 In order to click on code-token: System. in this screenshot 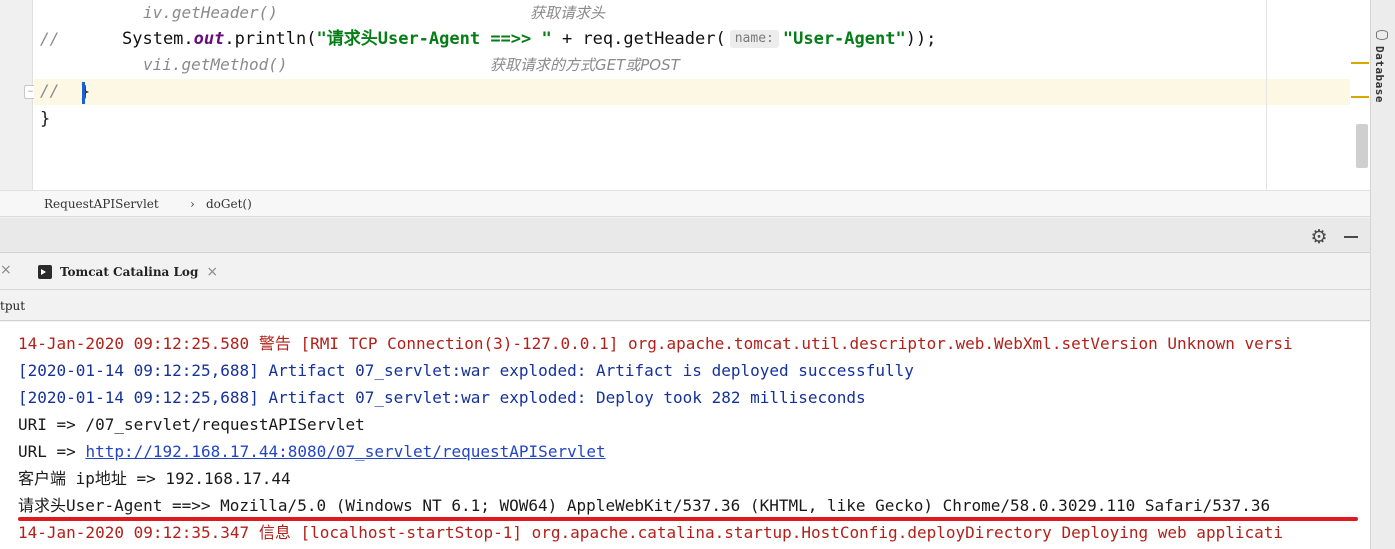, I will do `click(158, 39)`.